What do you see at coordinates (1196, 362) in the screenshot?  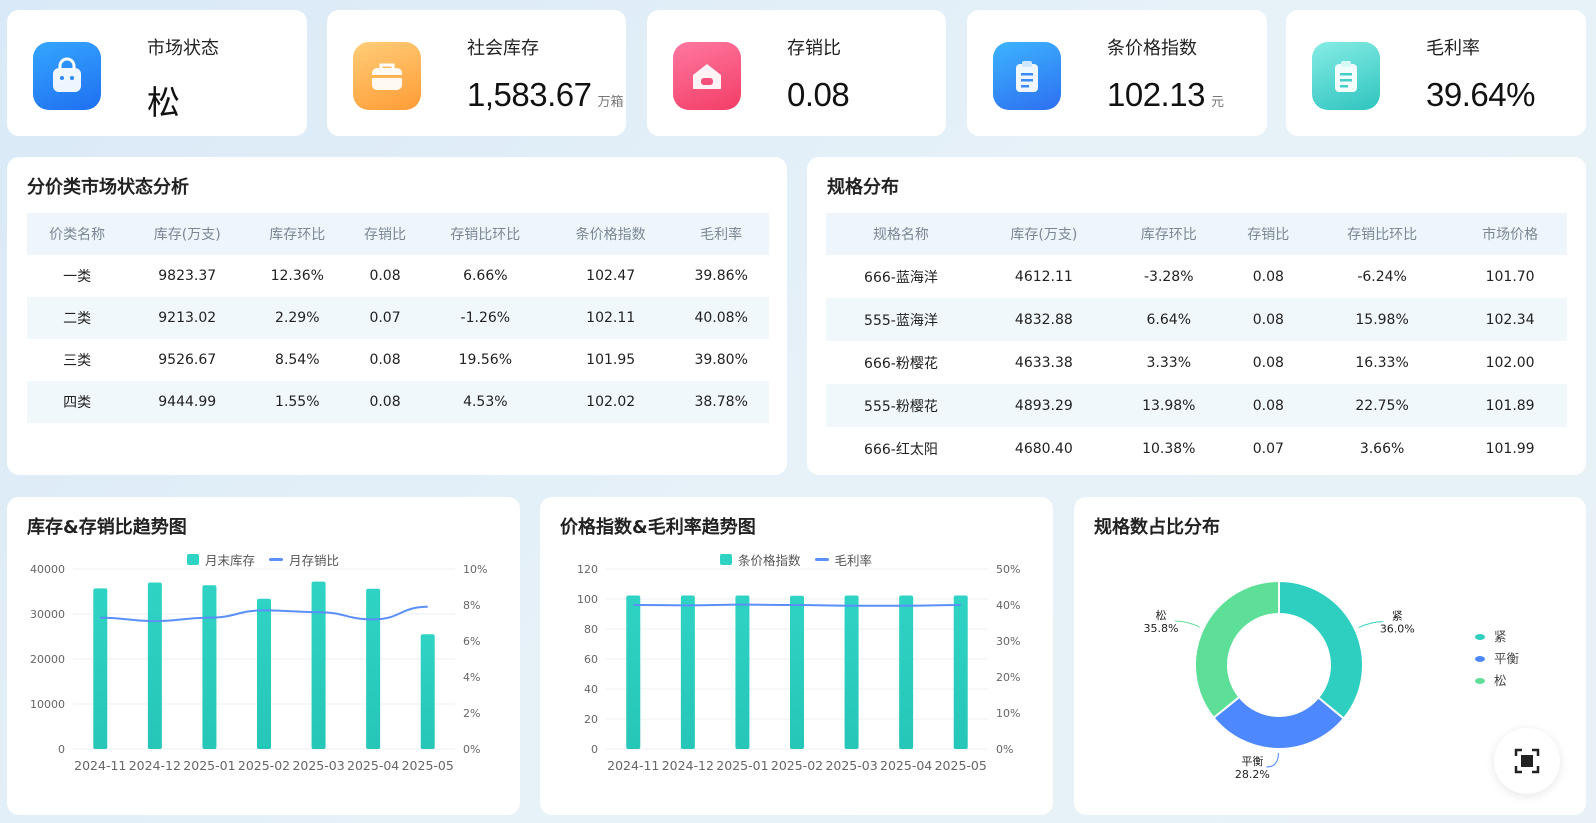 I see `table-row: 666-粉樱花 4633.38 3.33% 0.08 16.33% 102.00` at bounding box center [1196, 362].